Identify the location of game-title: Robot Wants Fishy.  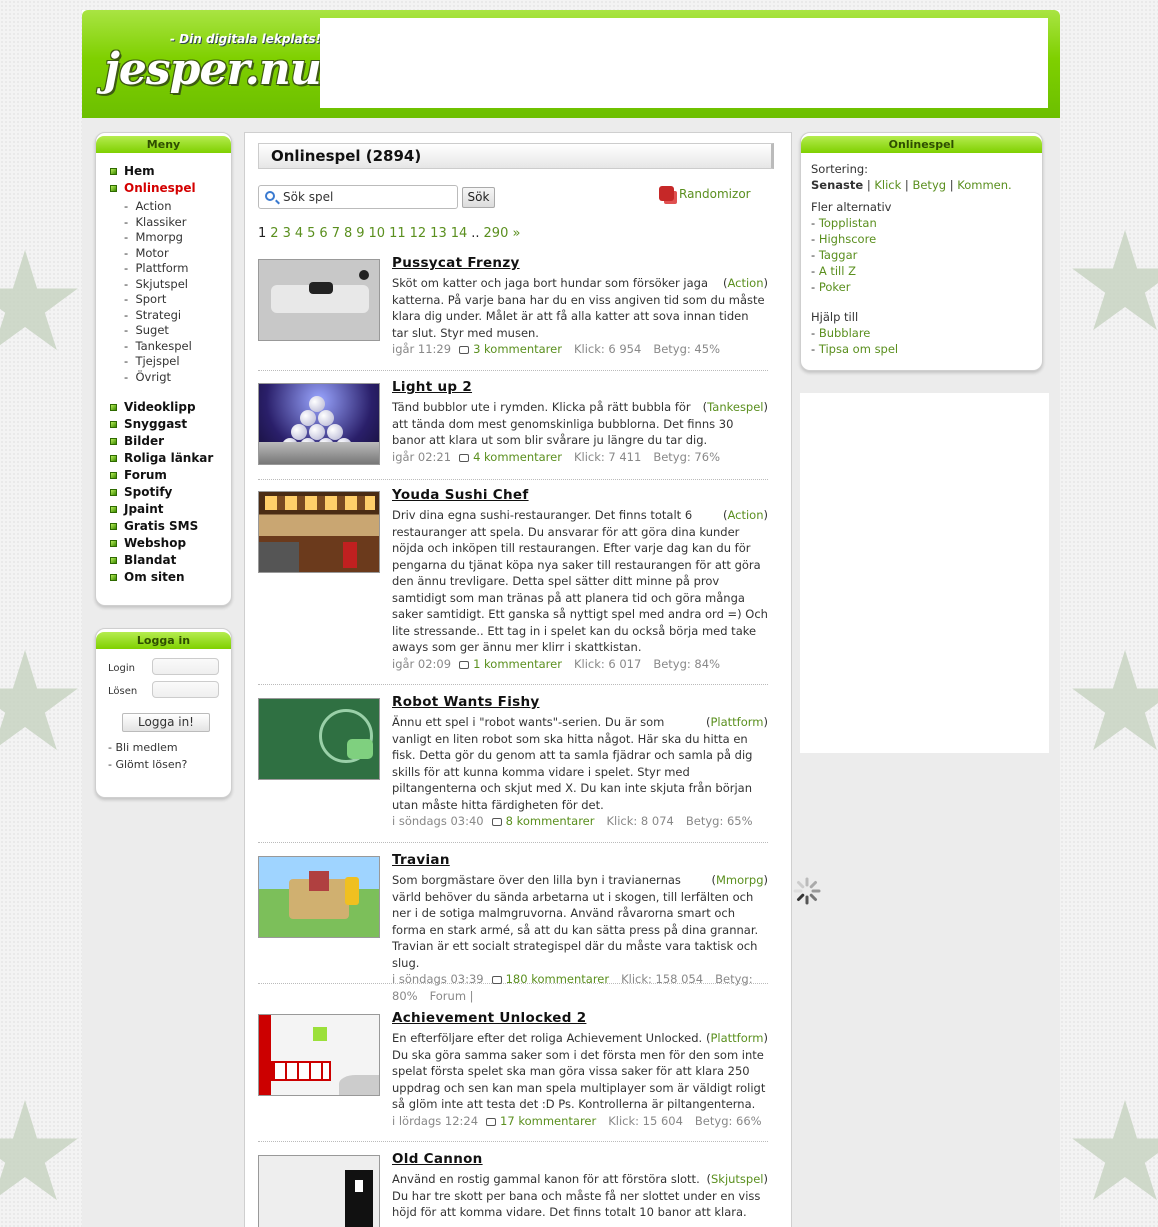
(465, 702).